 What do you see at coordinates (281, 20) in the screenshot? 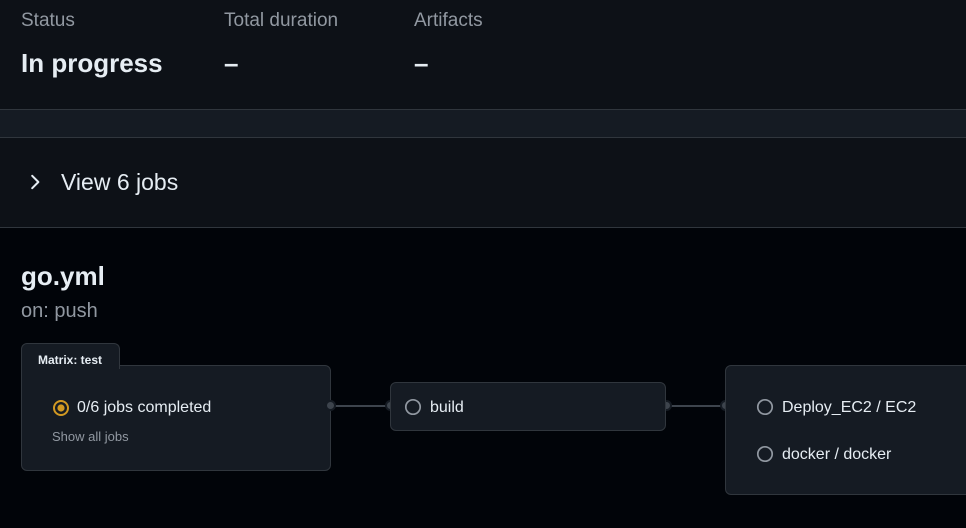
I see `duration-label: Total duration` at bounding box center [281, 20].